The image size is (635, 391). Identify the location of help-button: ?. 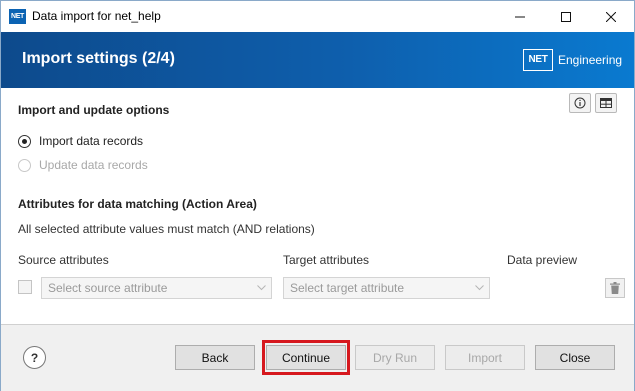
(34, 357).